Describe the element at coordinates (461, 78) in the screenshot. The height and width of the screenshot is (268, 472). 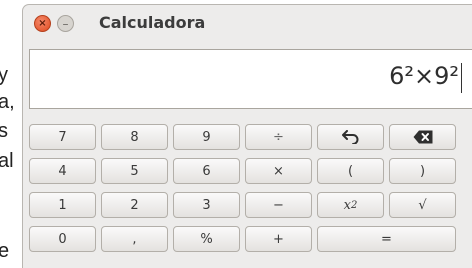
I see `text-caret` at that location.